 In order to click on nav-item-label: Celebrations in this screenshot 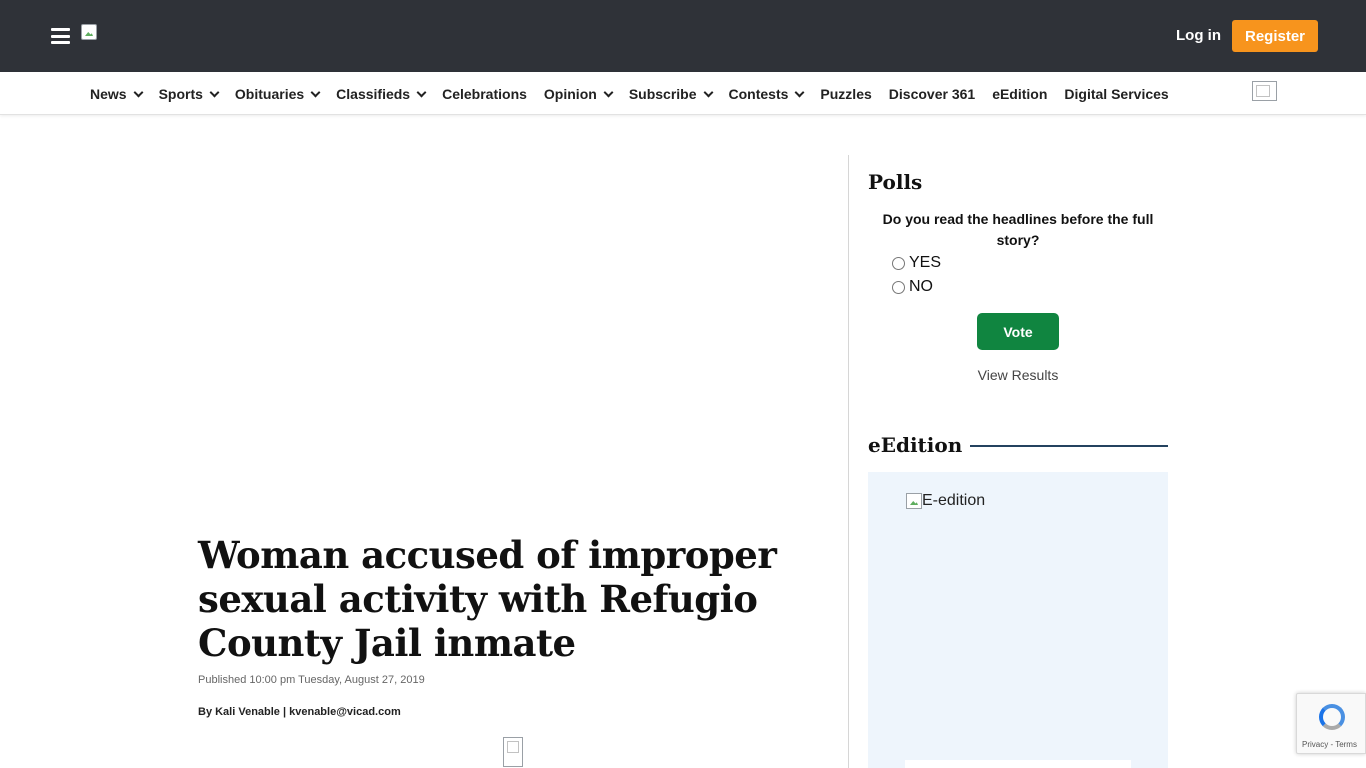, I will do `click(484, 93)`.